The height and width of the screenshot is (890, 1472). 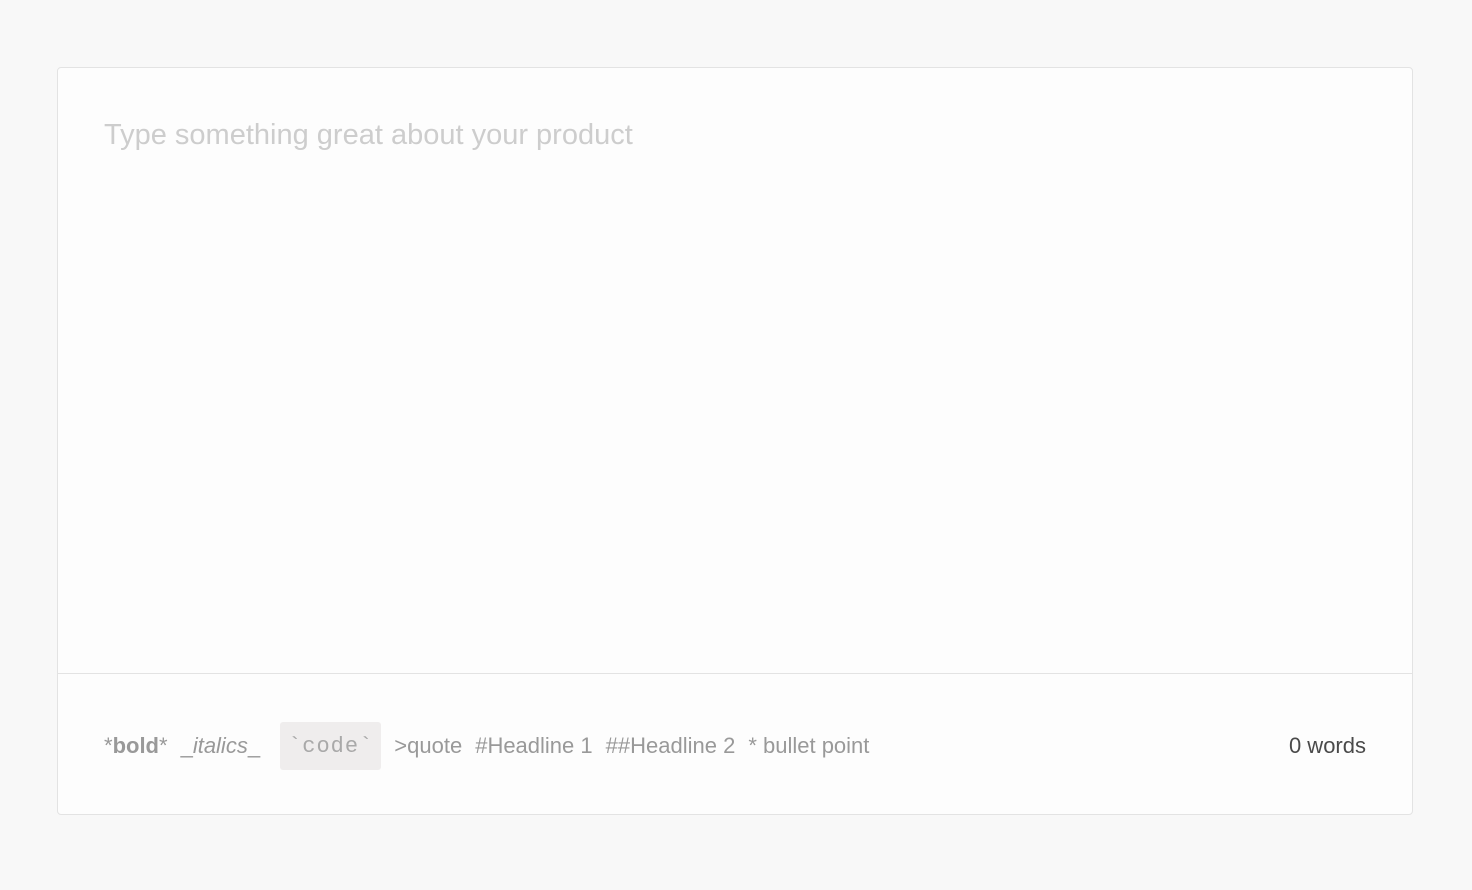 I want to click on word-count: 0 words, so click(x=1327, y=745).